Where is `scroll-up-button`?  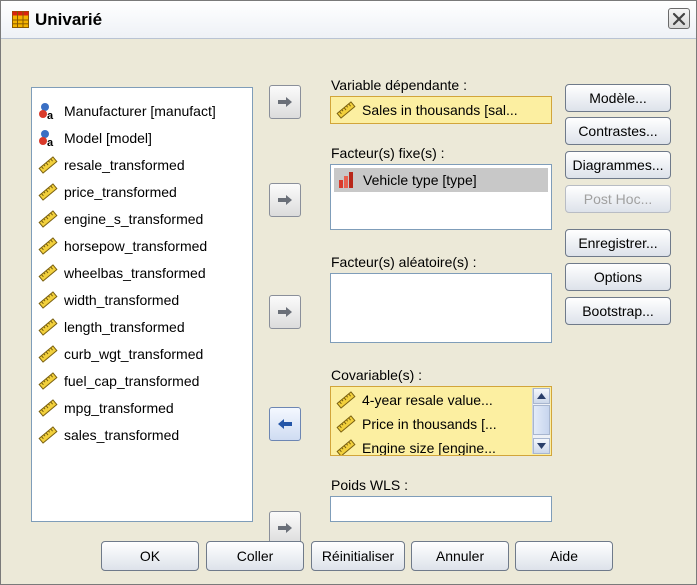 scroll-up-button is located at coordinates (541, 396).